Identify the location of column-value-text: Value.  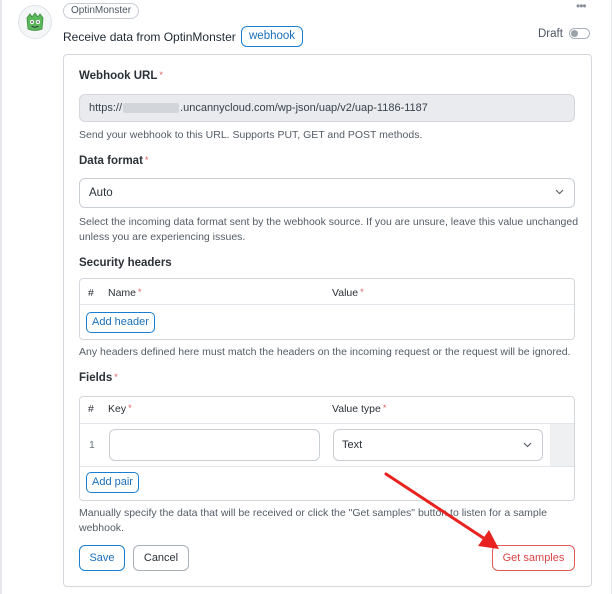
(345, 293).